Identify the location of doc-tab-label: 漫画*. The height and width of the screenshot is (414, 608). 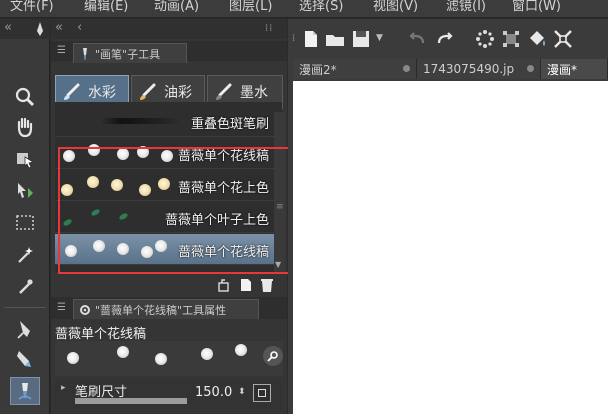
(562, 69).